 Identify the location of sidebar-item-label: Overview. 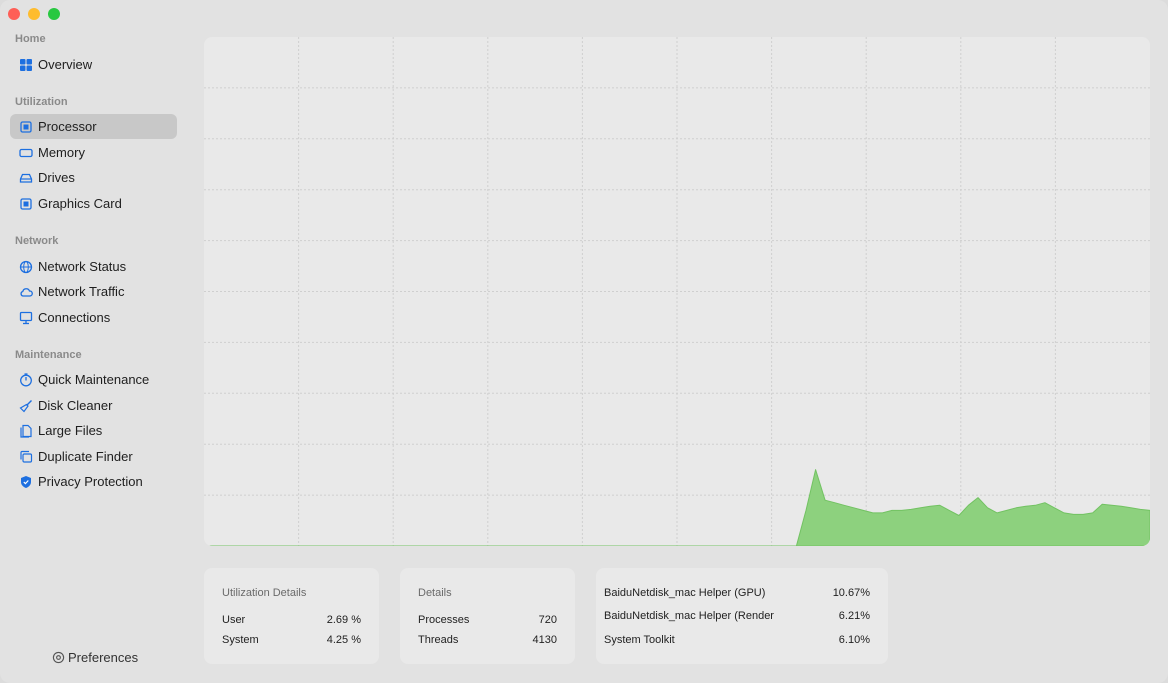
(65, 64).